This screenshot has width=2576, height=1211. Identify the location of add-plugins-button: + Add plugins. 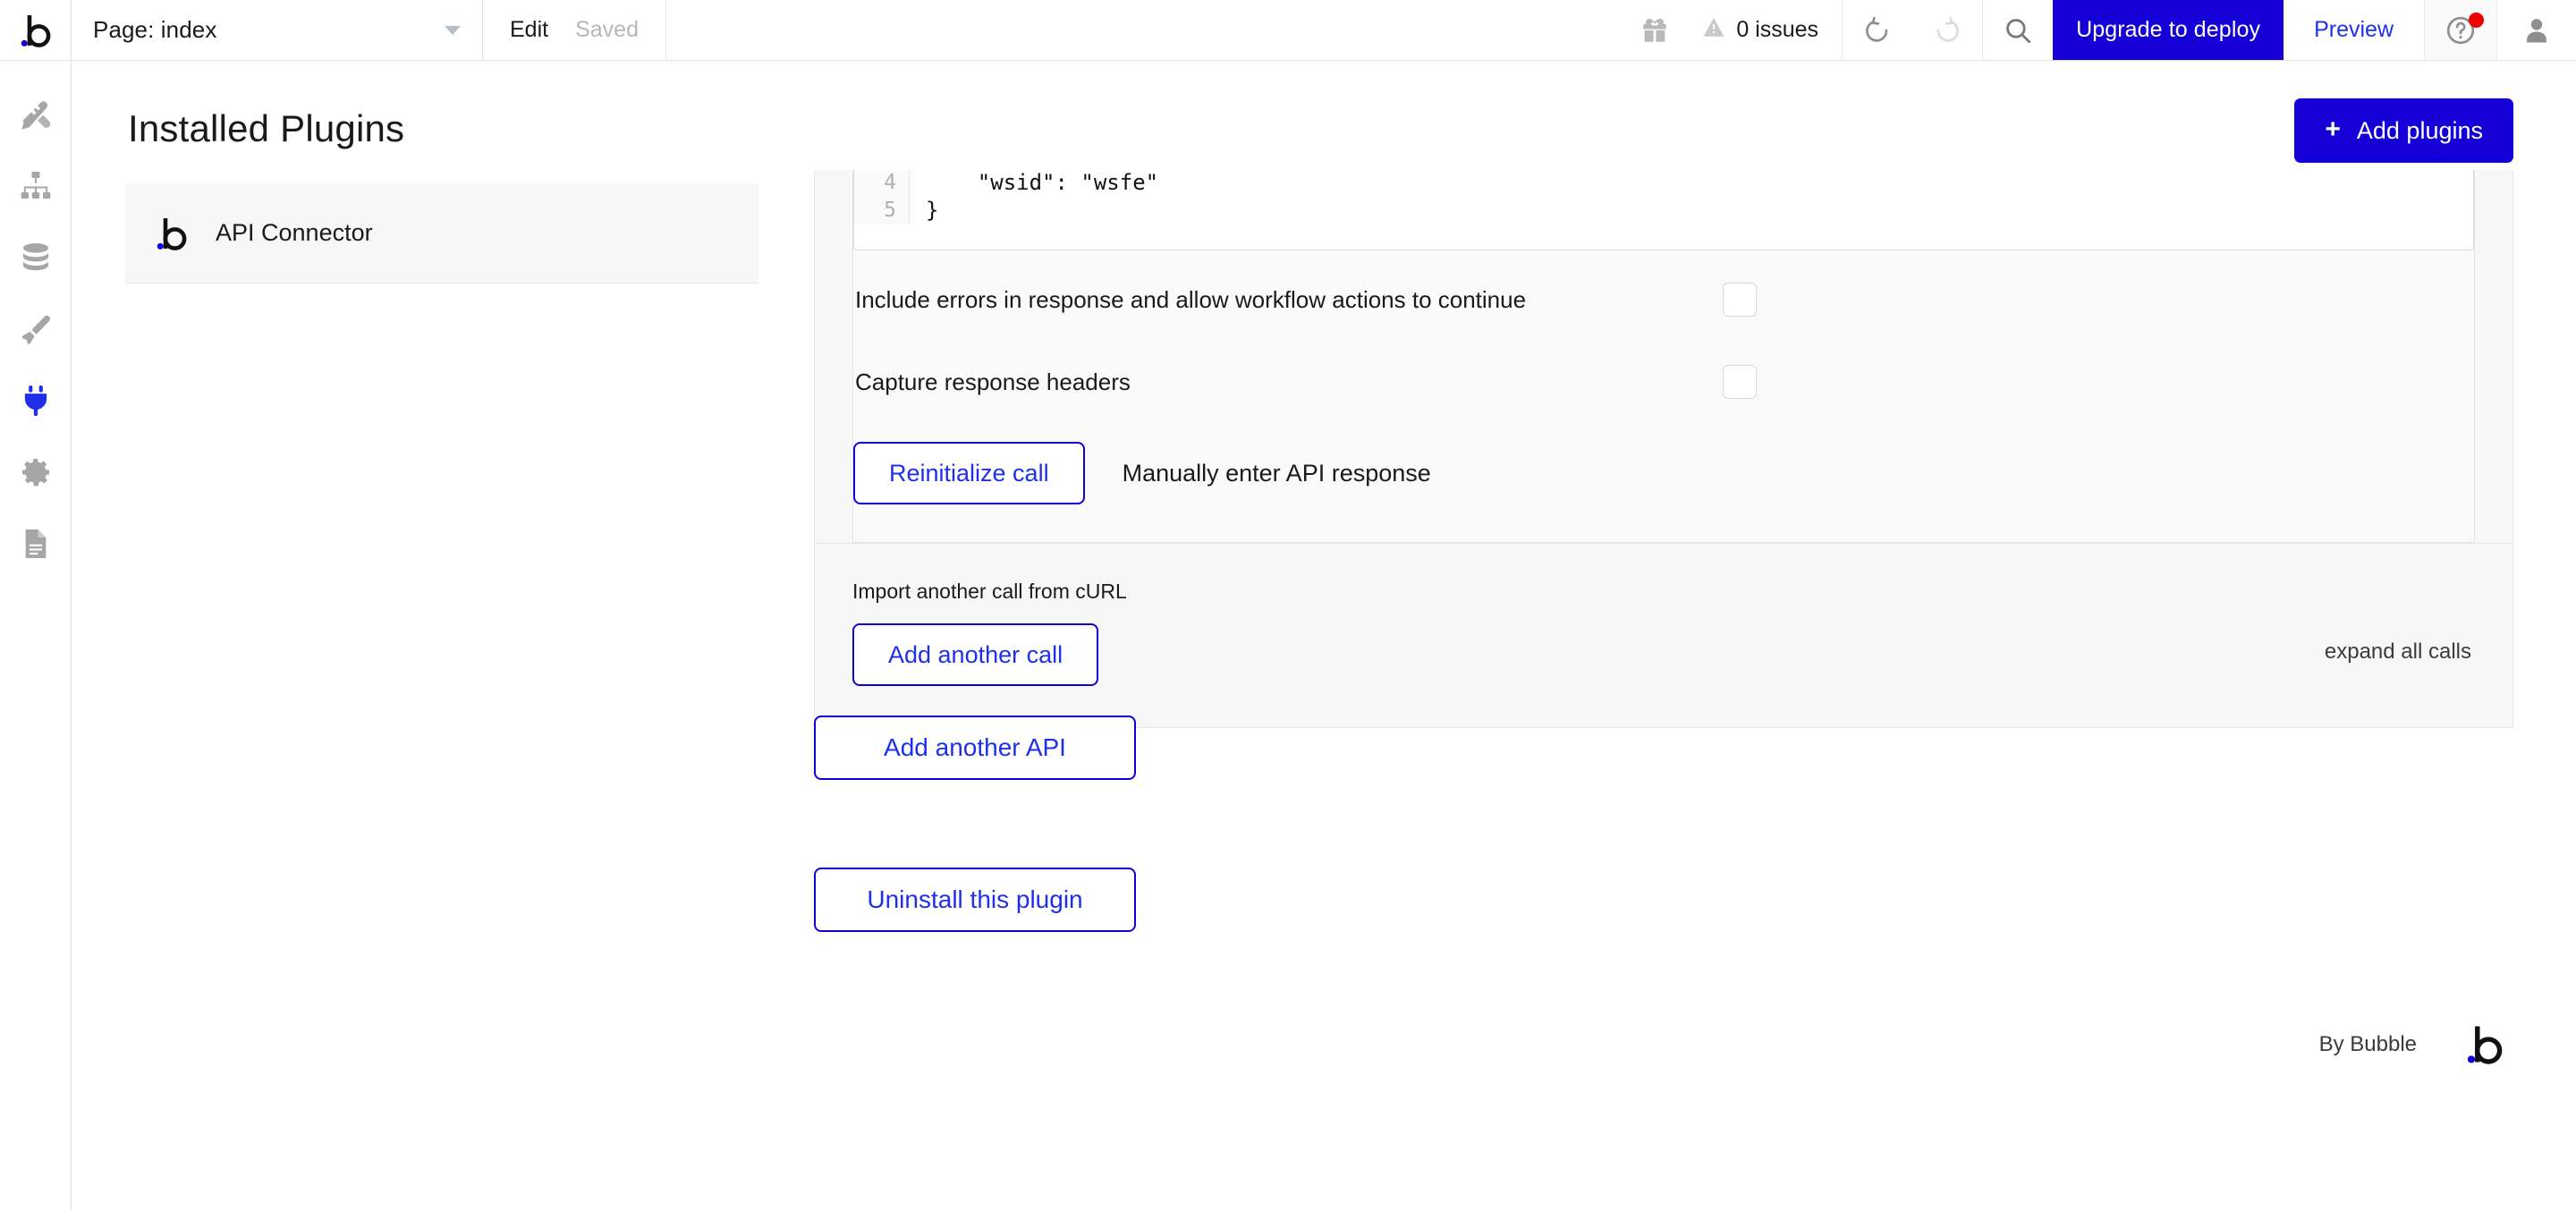
(2403, 130).